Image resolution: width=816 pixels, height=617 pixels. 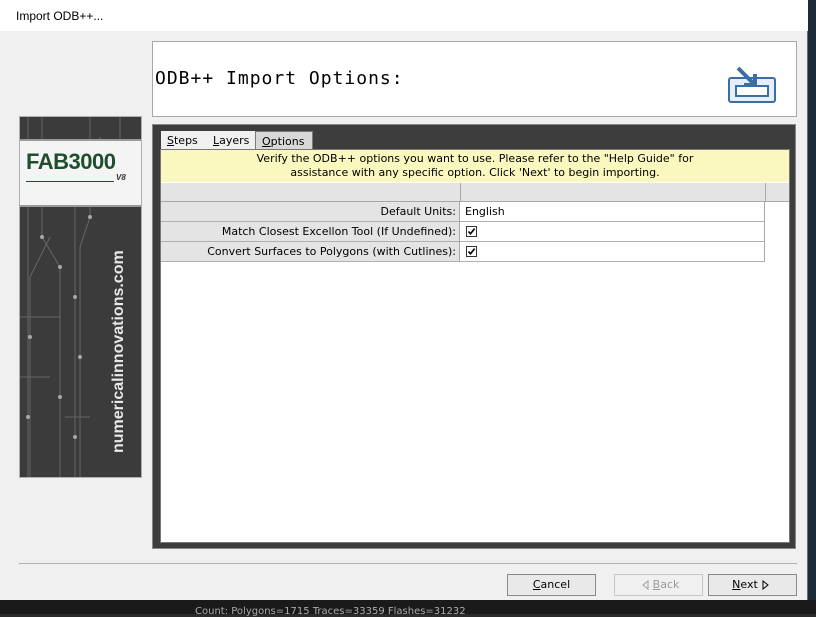 I want to click on convert-surfaces-checkbox, so click(x=471, y=251).